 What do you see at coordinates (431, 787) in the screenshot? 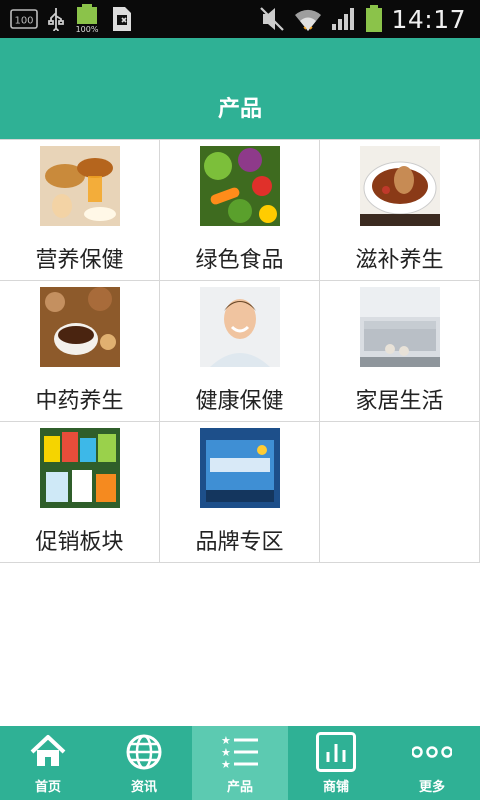
I see `tab-label: 更多` at bounding box center [431, 787].